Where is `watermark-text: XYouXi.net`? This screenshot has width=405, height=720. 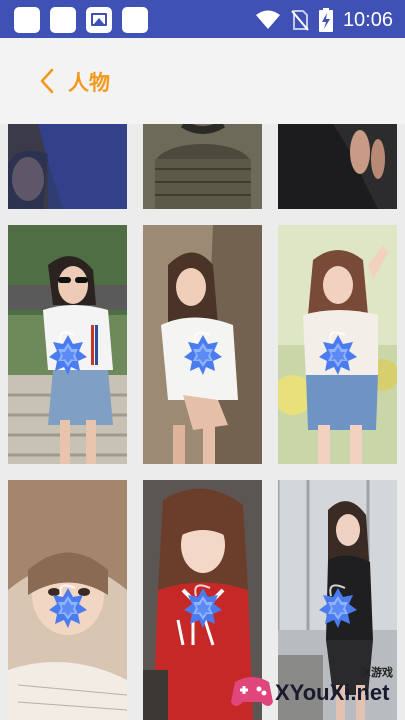
watermark-text: XYouXi.net is located at coordinates (332, 692).